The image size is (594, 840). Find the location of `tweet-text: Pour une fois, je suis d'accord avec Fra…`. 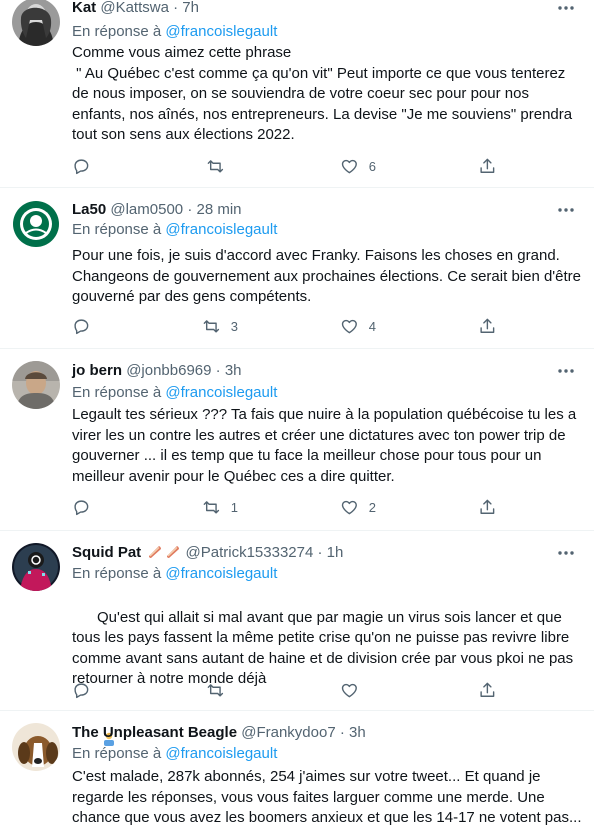

tweet-text: Pour une fois, je suis d'accord avec Fra… is located at coordinates (329, 276).